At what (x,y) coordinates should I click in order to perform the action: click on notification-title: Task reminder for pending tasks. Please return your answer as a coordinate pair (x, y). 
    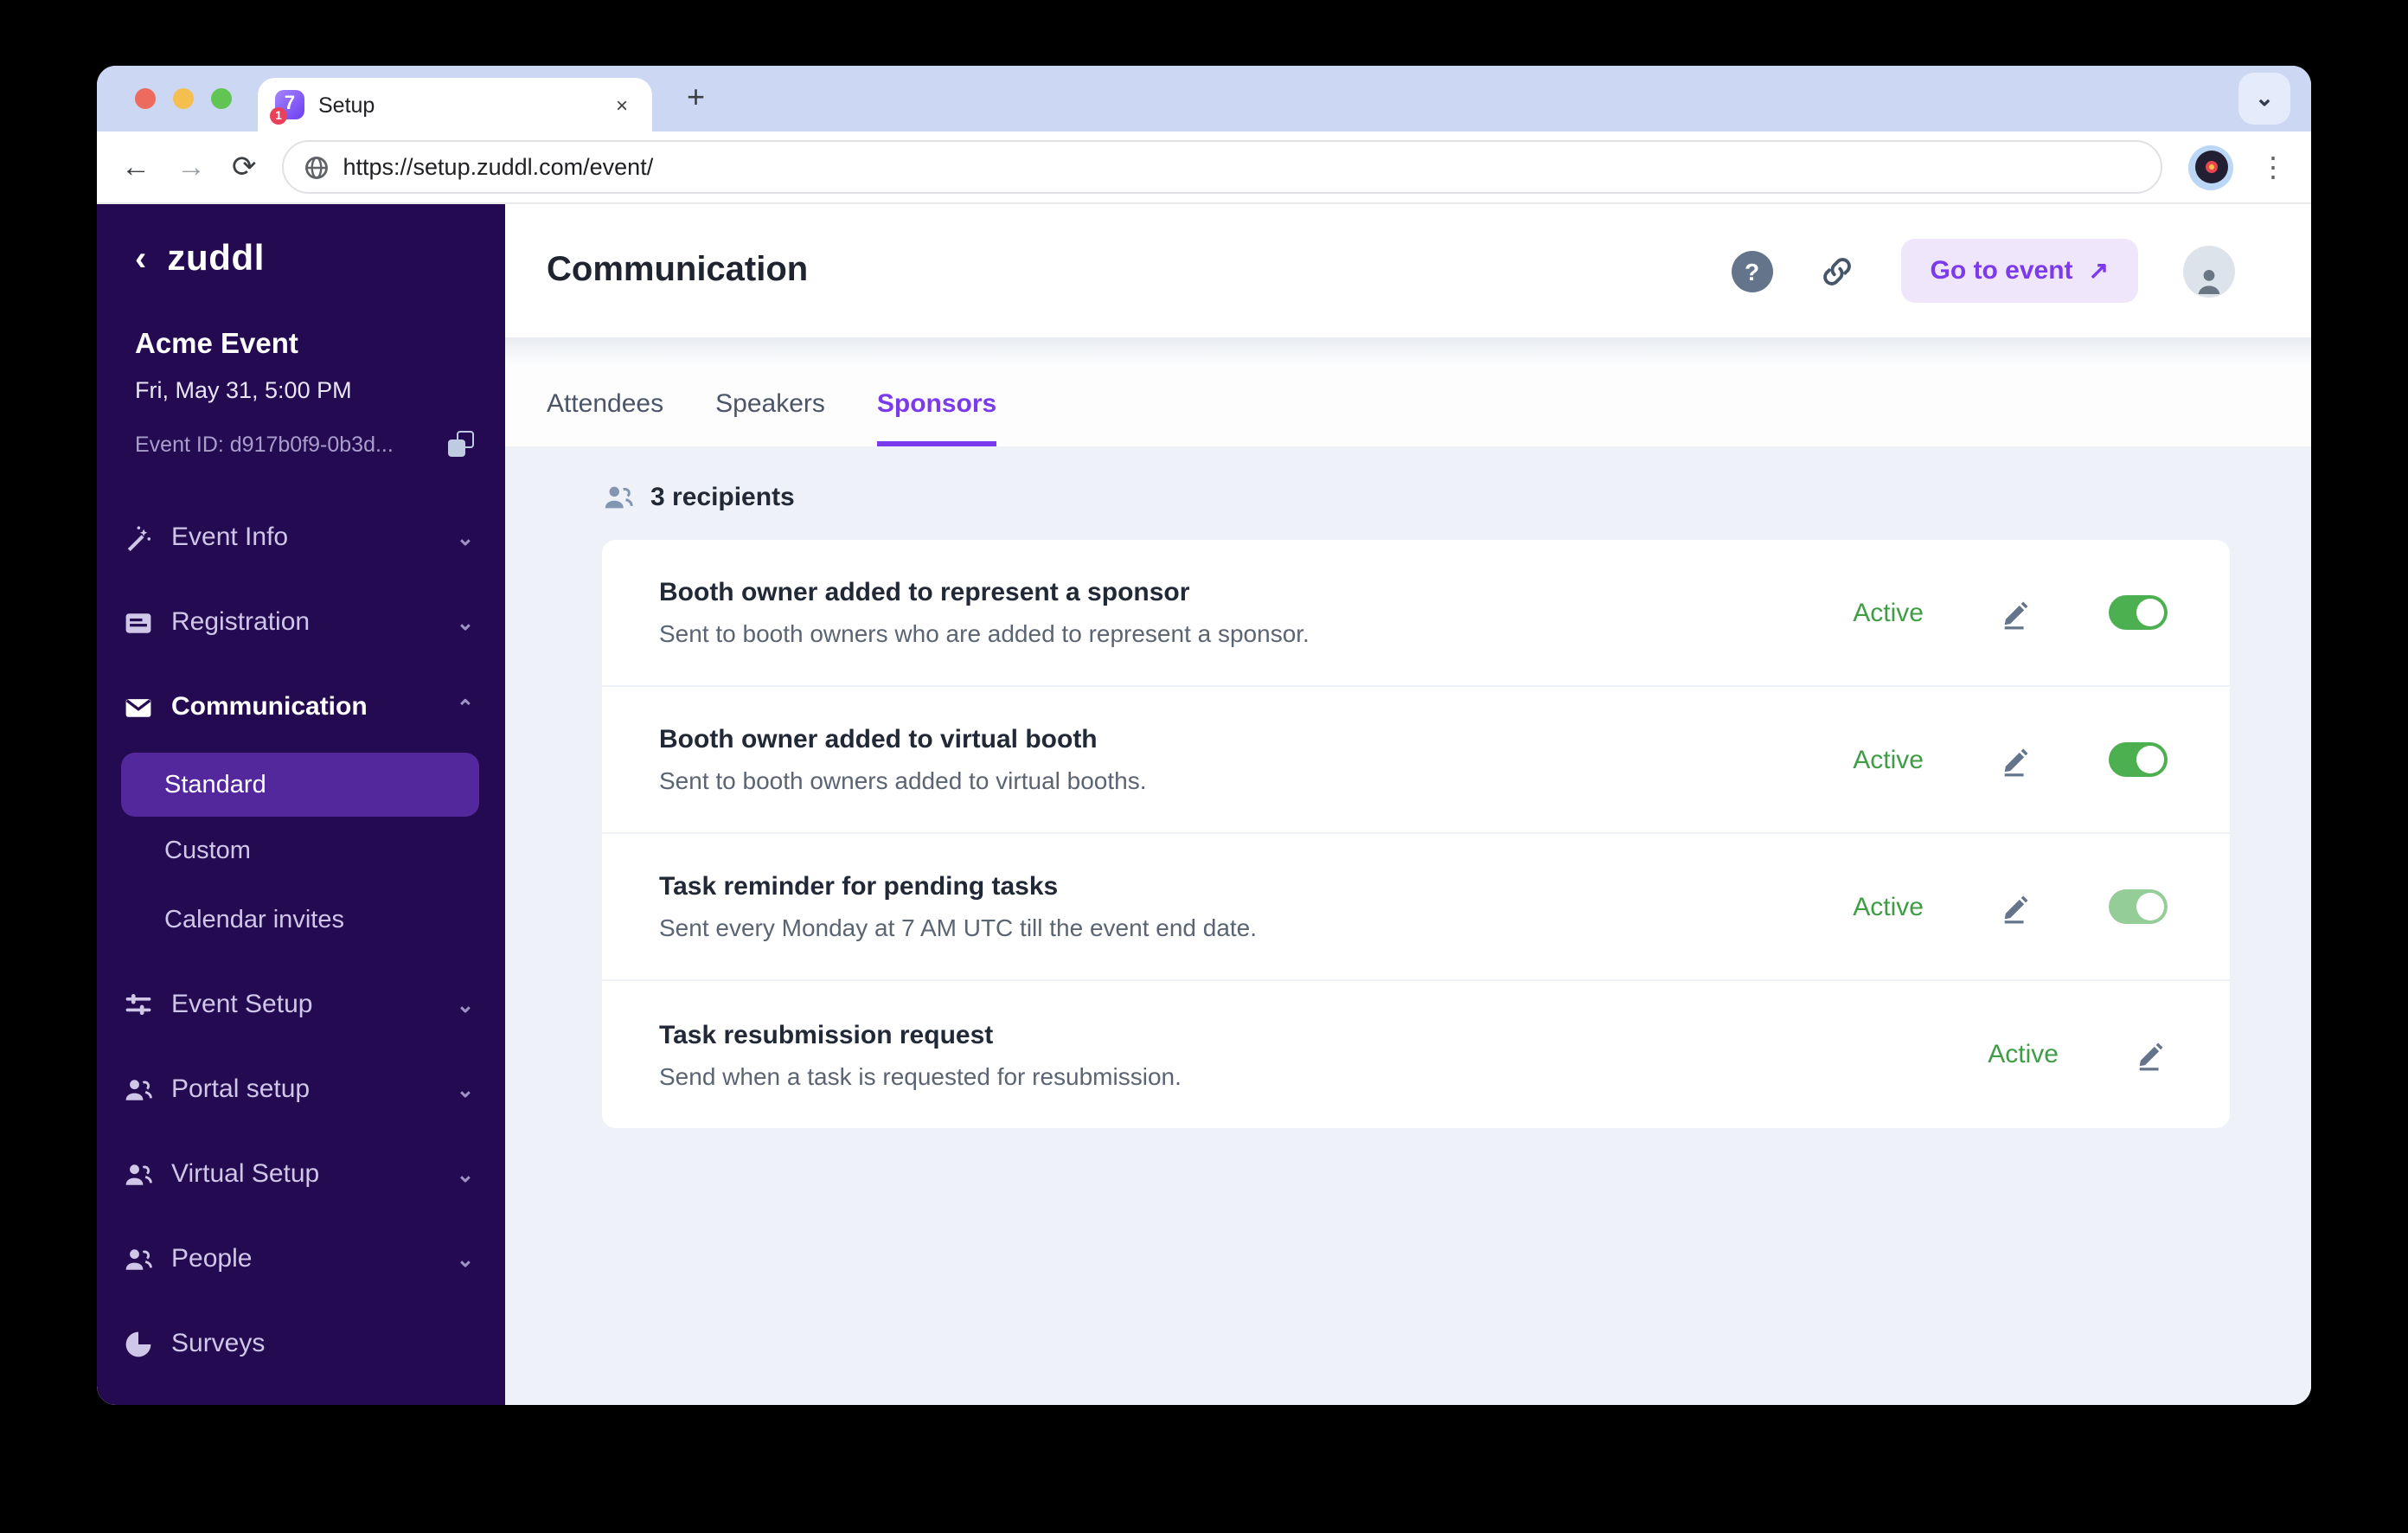
    Looking at the image, I should click on (859, 886).